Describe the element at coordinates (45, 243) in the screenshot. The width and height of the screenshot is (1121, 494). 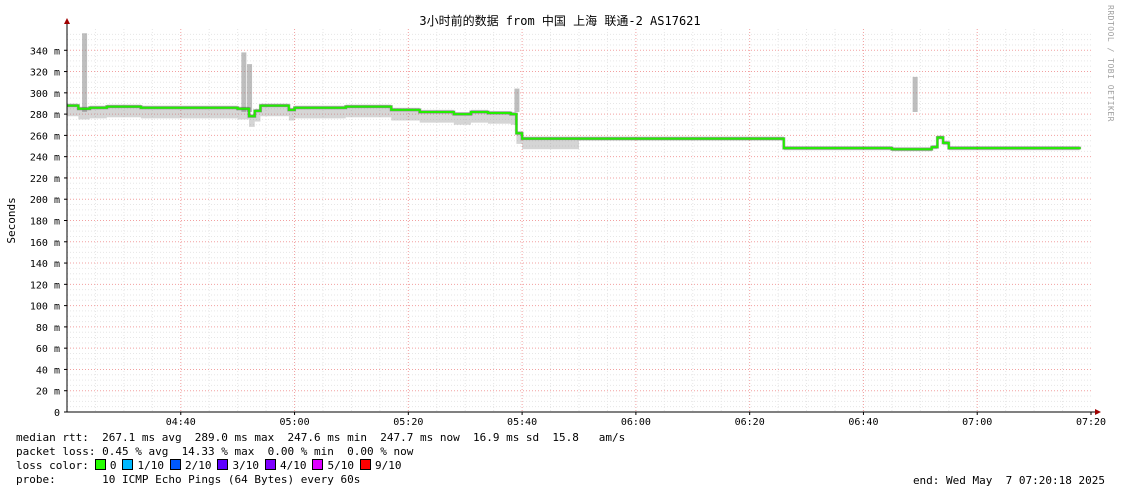
I see `y-tick-label: 160 m` at that location.